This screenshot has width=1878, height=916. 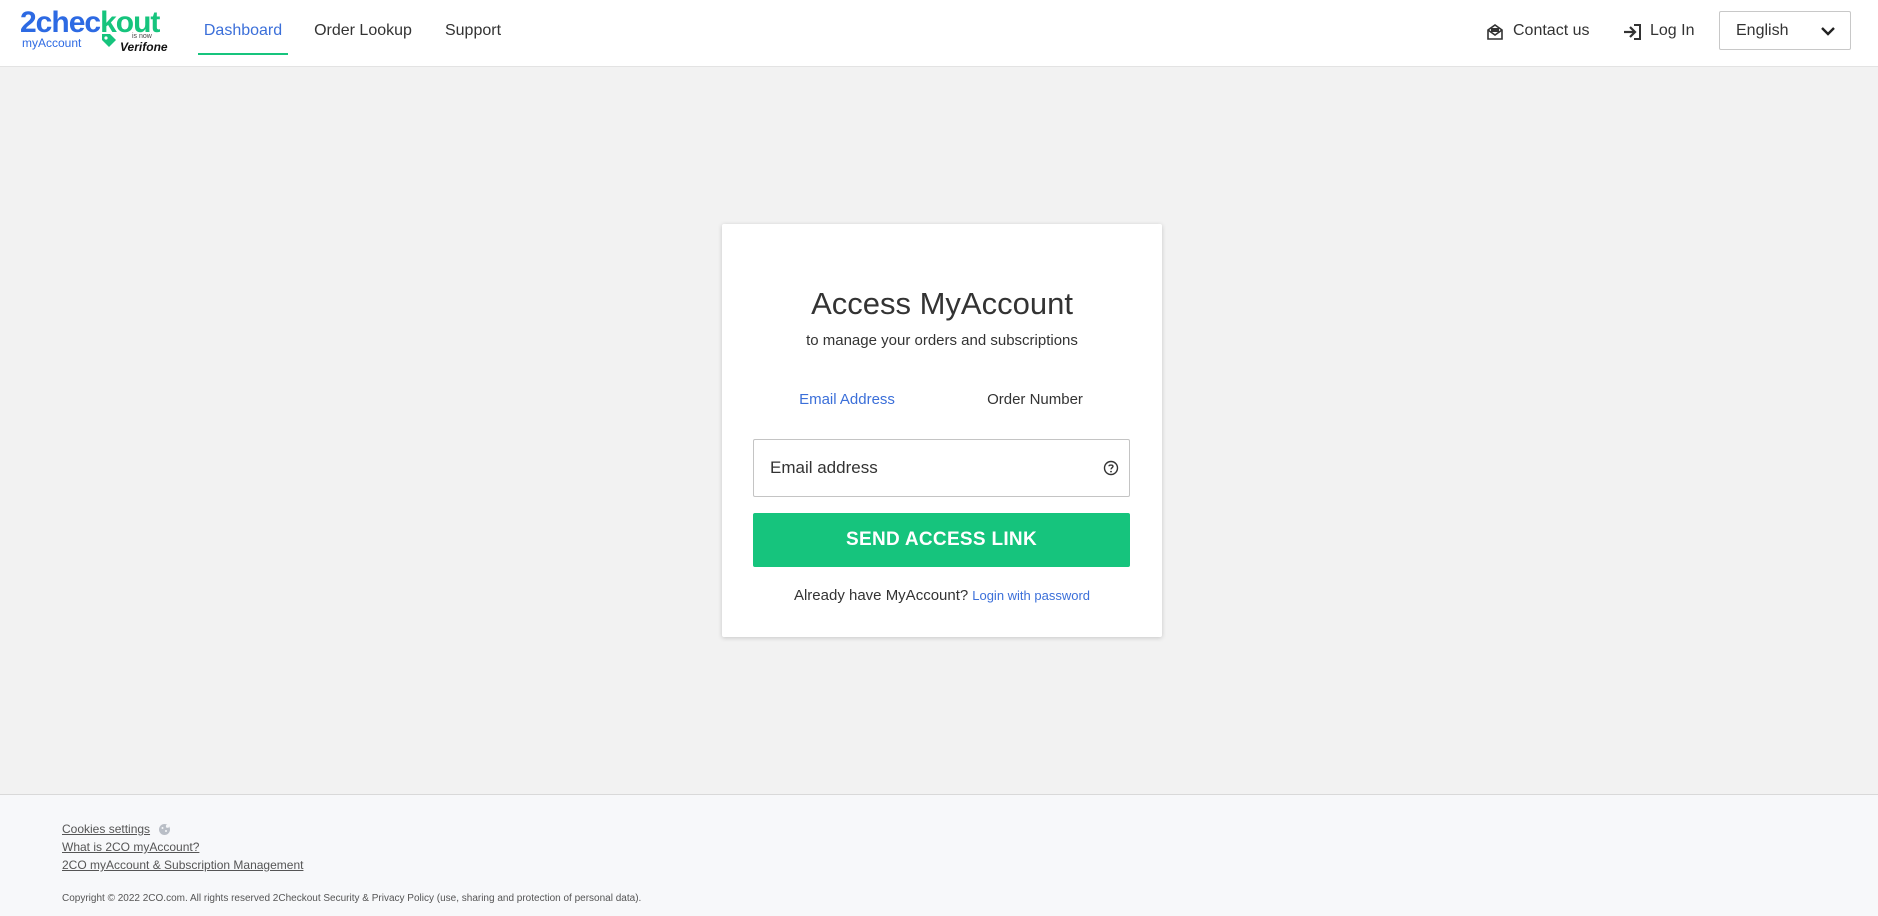 I want to click on question-circle-icon, so click(x=1111, y=468).